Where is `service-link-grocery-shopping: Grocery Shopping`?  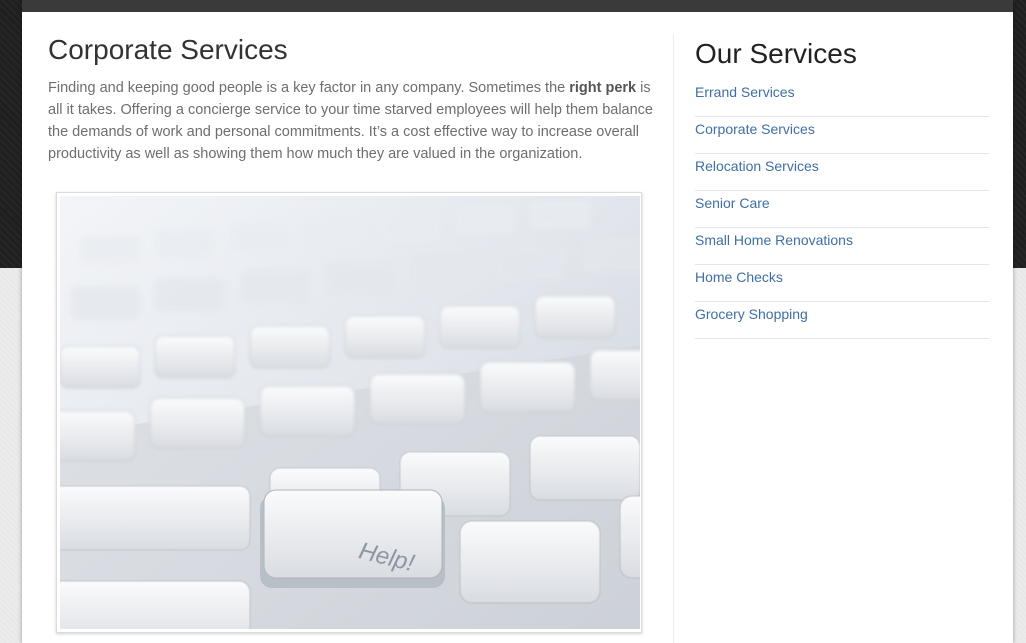 service-link-grocery-shopping: Grocery Shopping is located at coordinates (842, 313).